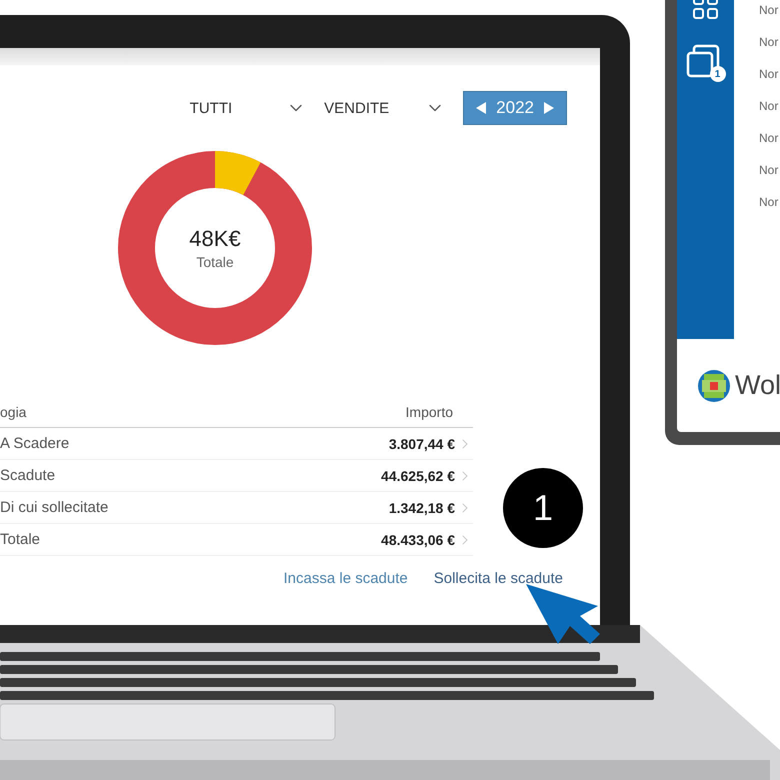  I want to click on amount-cell: 48.433,06 €, so click(418, 540).